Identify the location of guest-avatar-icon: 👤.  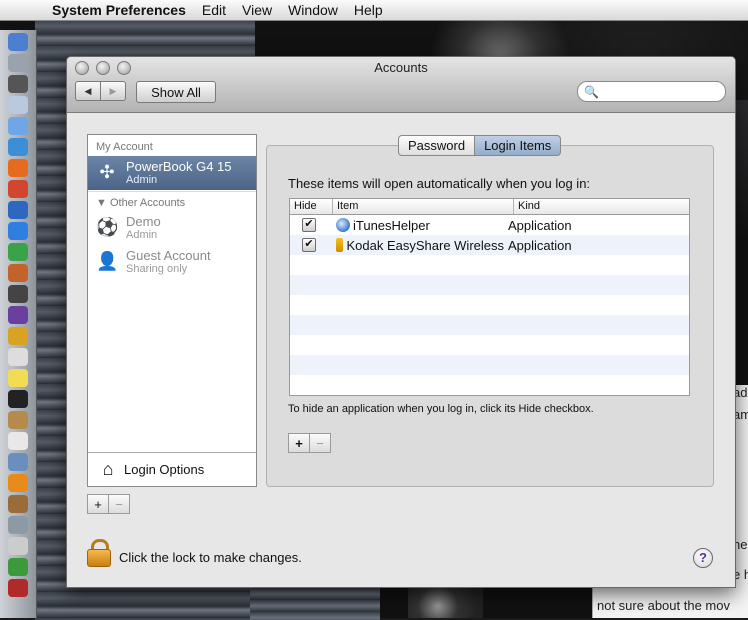
(107, 261).